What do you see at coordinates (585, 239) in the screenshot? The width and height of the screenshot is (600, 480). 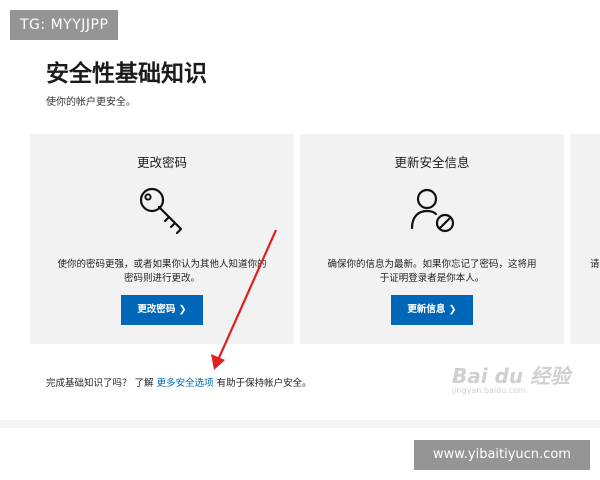 I see `partial-card: 请` at bounding box center [585, 239].